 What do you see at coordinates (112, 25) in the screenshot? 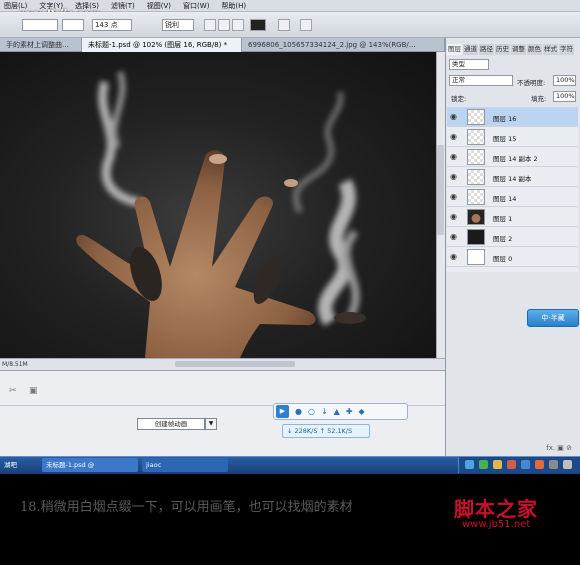
I see `font-size-field: 143 点` at bounding box center [112, 25].